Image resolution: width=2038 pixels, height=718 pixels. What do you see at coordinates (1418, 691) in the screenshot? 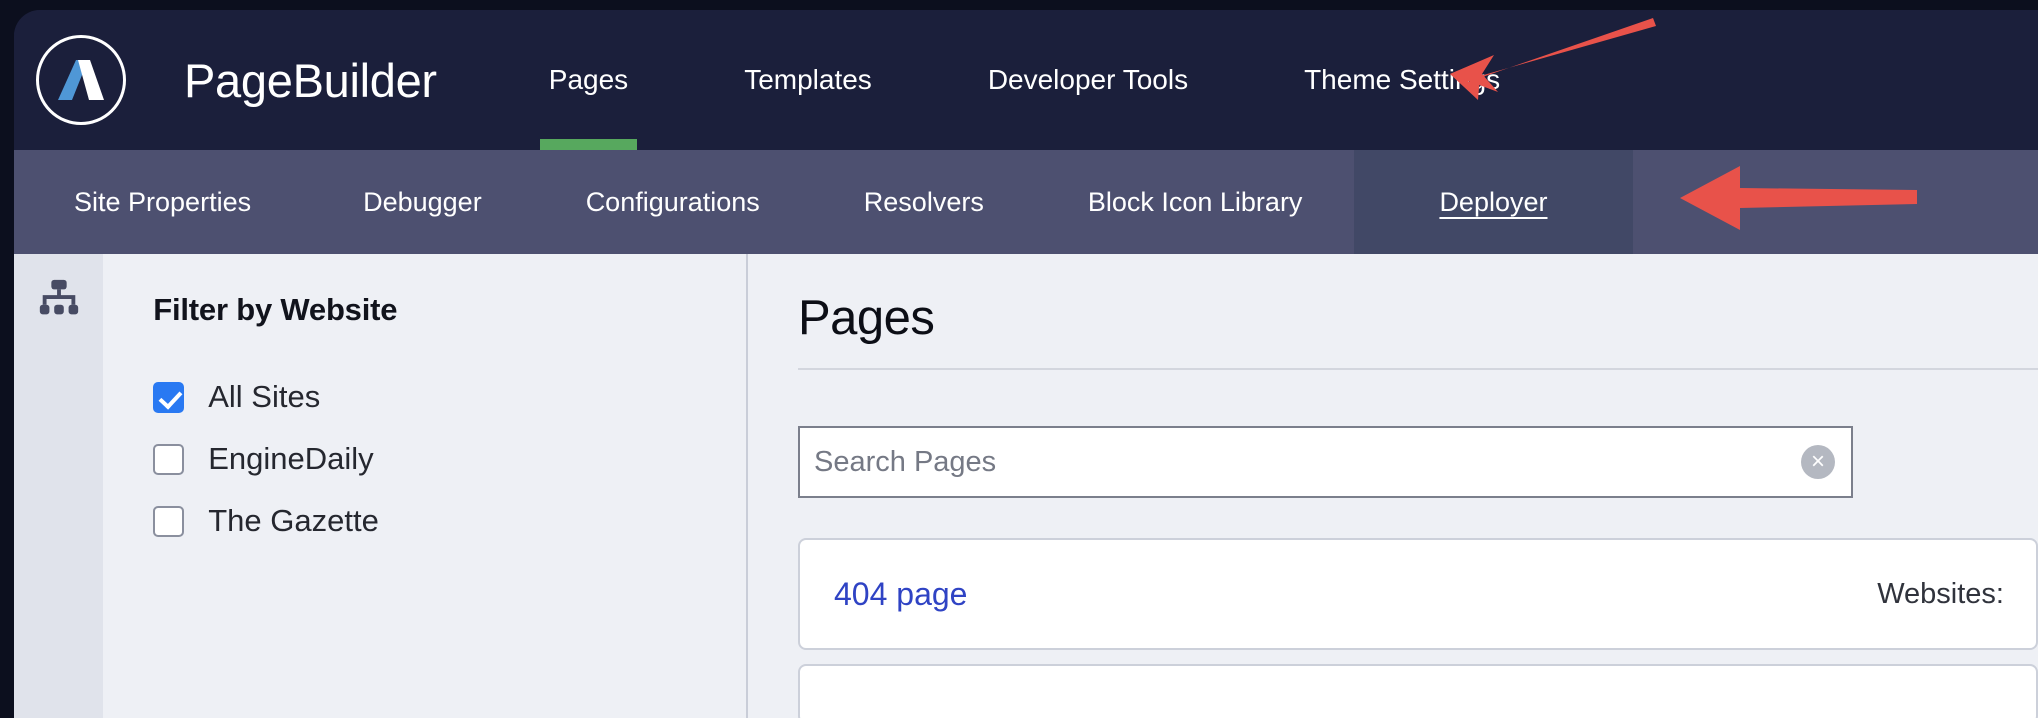
I see `page-result-row-next` at bounding box center [1418, 691].